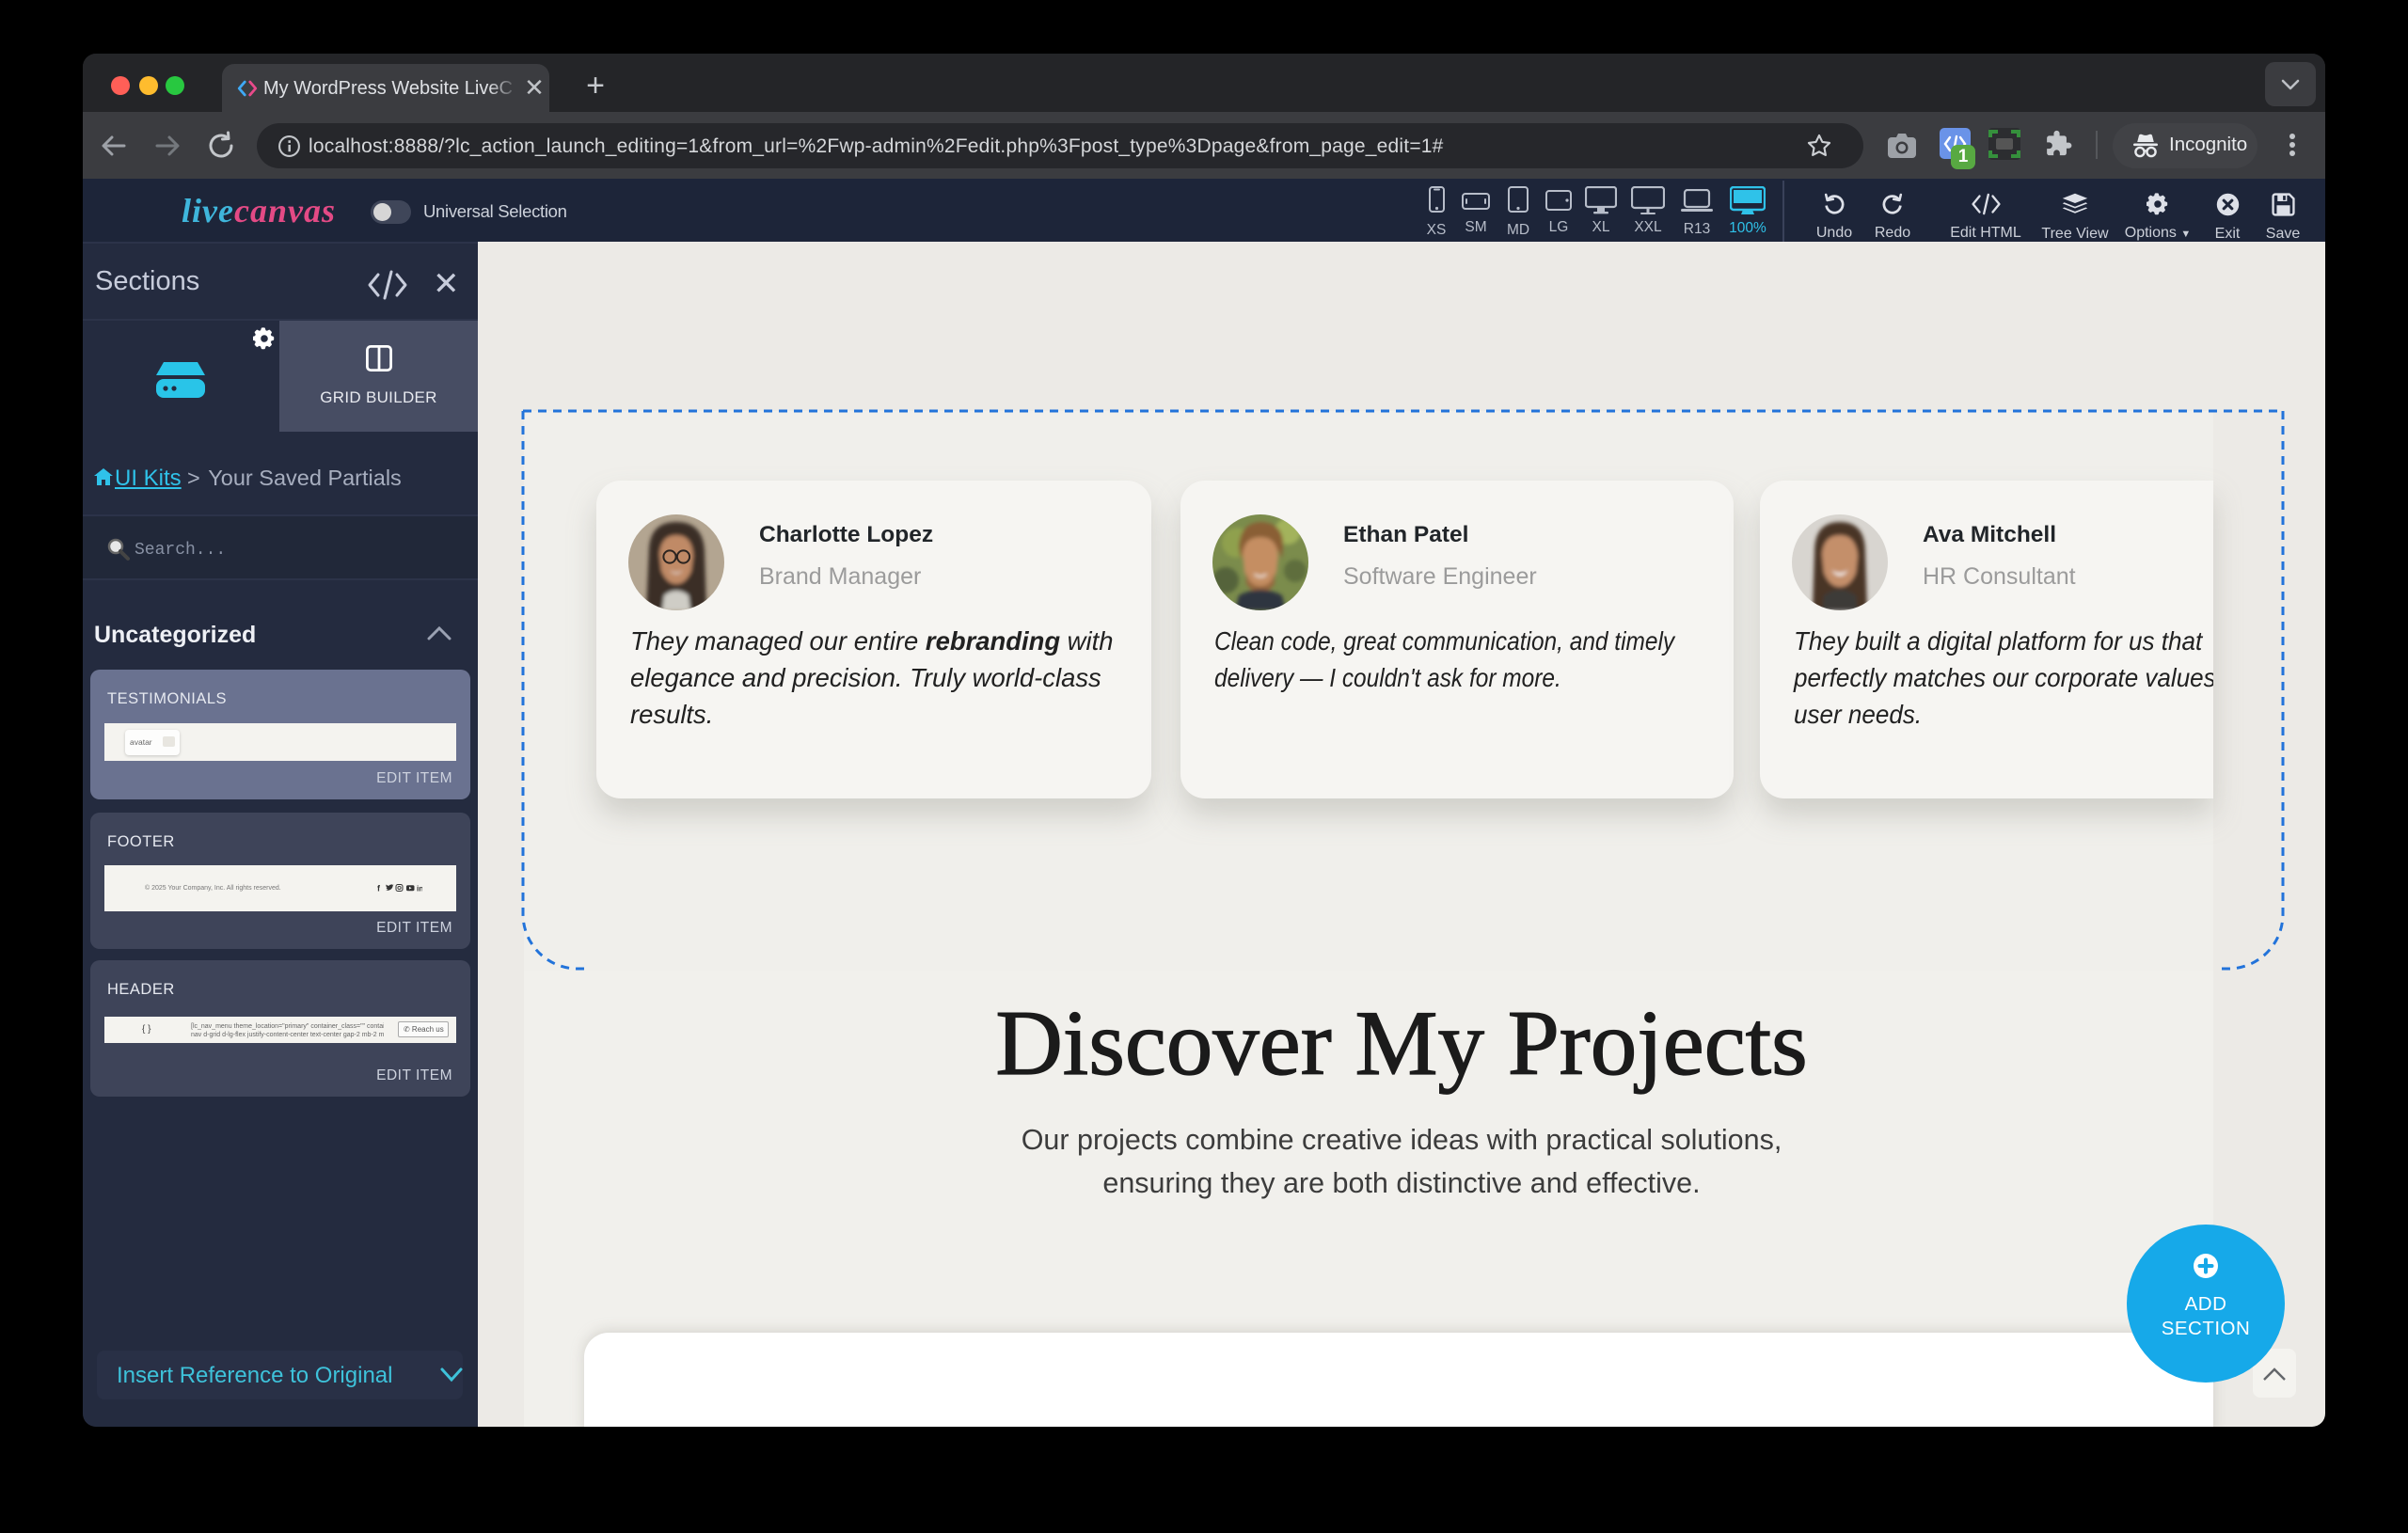  Describe the element at coordinates (420, 889) in the screenshot. I see `svg-text: in` at that location.